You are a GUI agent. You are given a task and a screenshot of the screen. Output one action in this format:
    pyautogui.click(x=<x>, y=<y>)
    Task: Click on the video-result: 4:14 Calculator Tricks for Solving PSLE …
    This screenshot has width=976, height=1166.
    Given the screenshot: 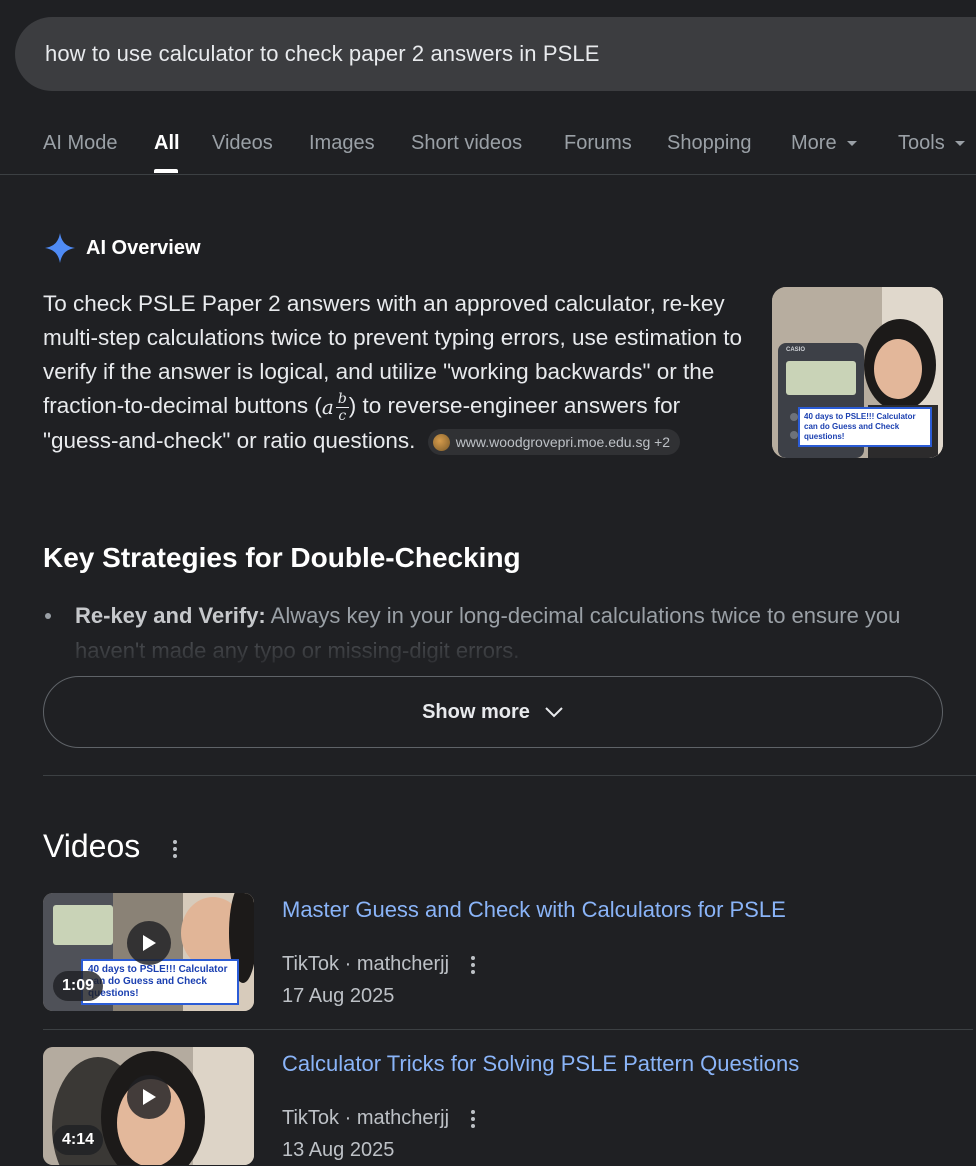 What is the action you would take?
    pyautogui.click(x=508, y=1106)
    